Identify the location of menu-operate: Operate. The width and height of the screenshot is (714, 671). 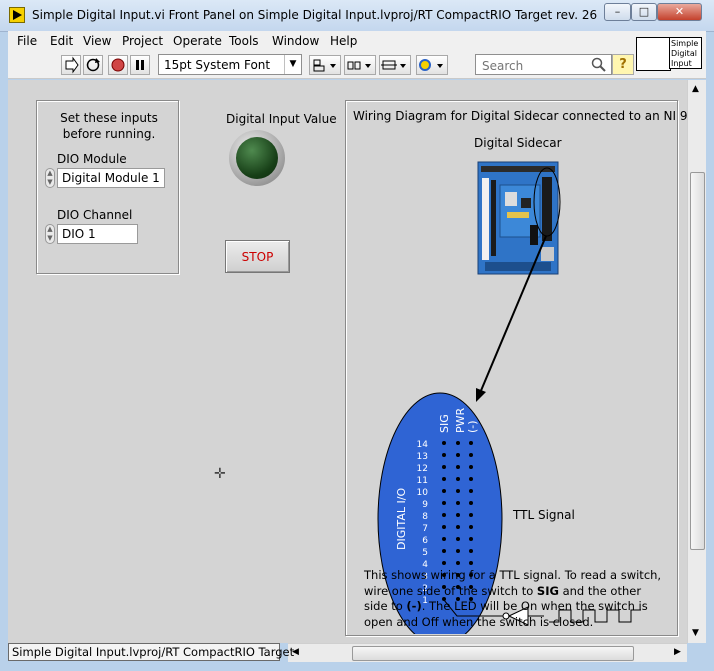
(197, 41).